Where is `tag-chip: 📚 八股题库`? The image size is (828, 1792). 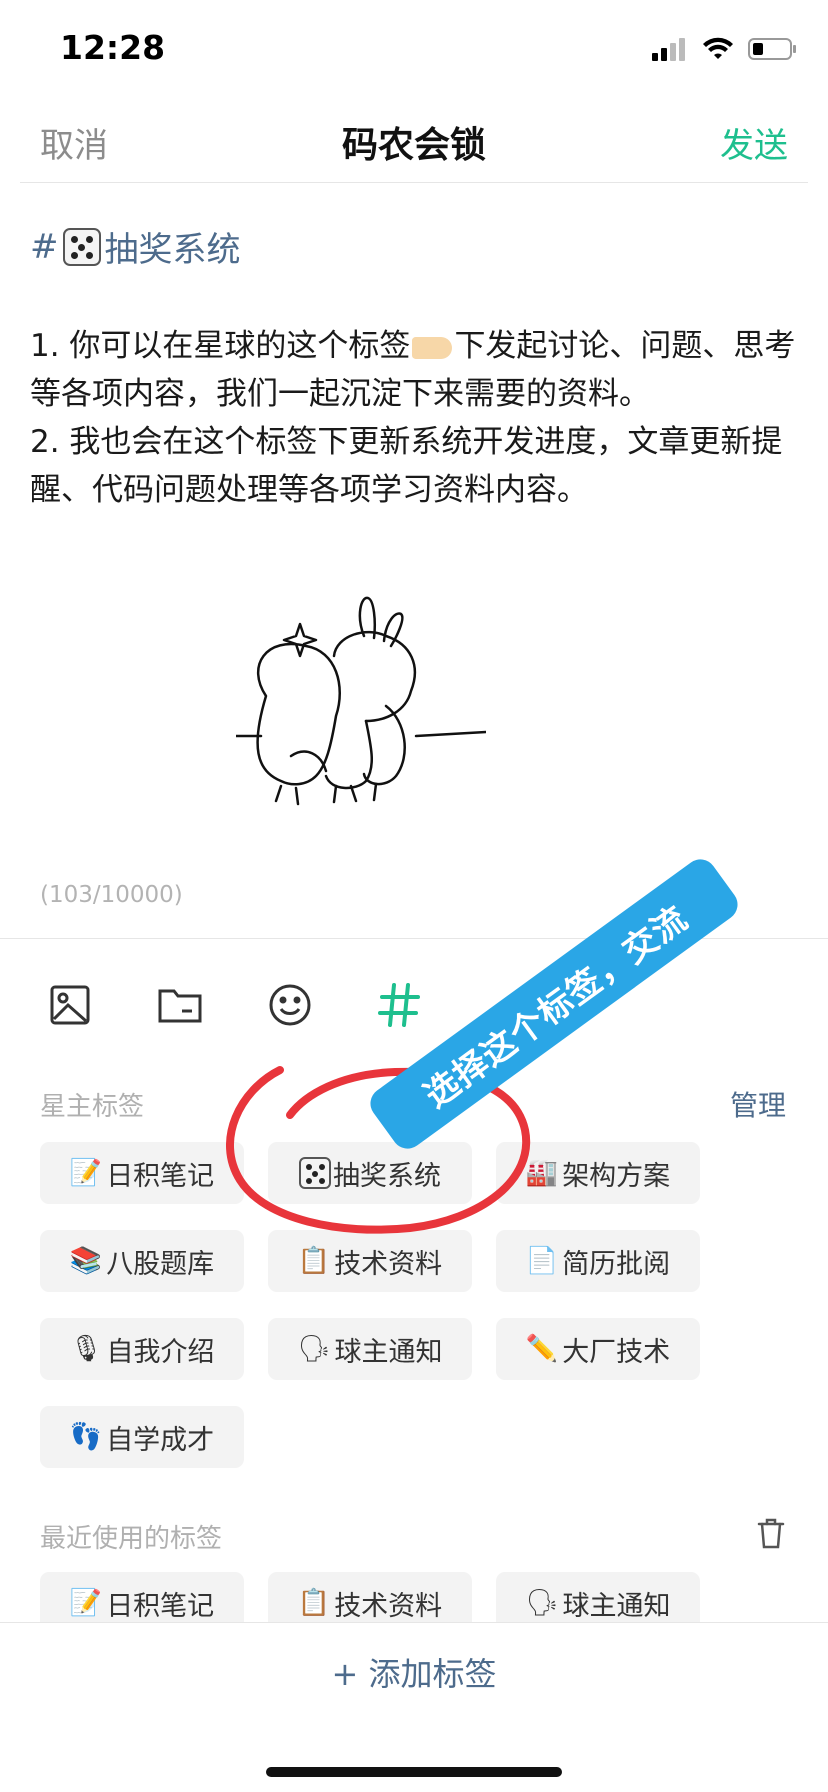
tag-chip: 📚 八股题库 is located at coordinates (142, 1261).